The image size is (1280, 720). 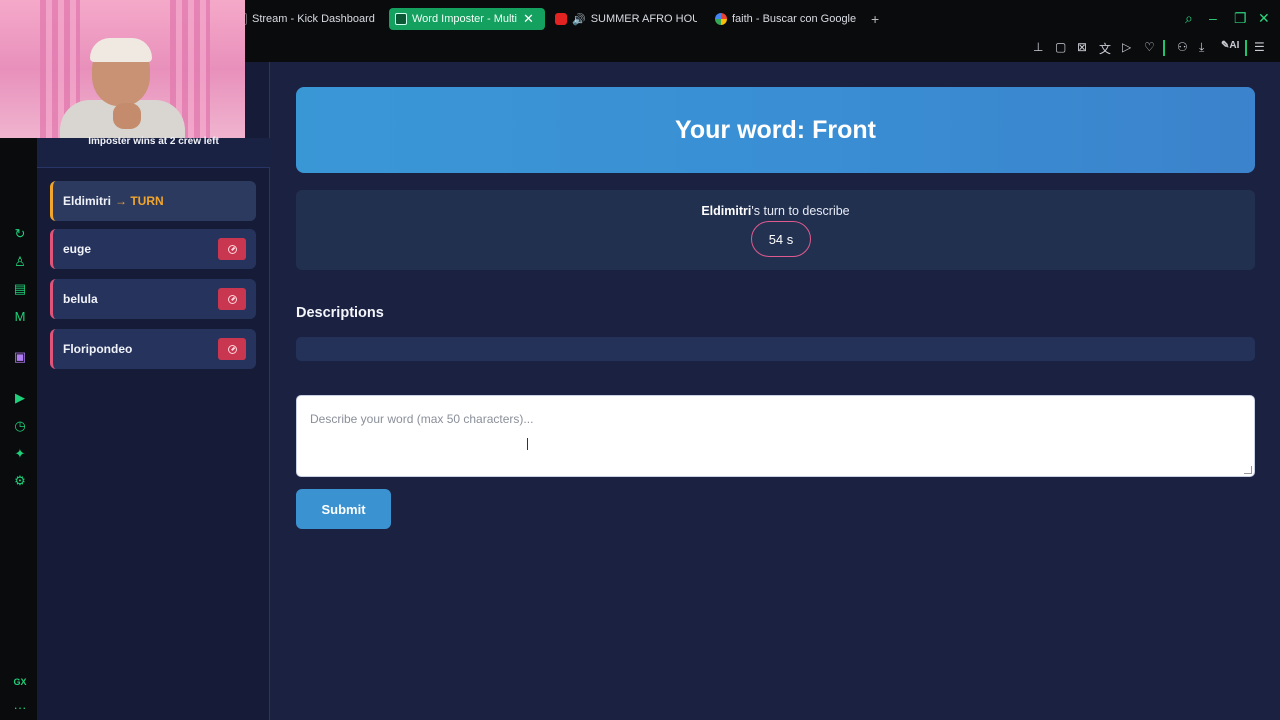 I want to click on turn-timer: 54 s, so click(x=781, y=239).